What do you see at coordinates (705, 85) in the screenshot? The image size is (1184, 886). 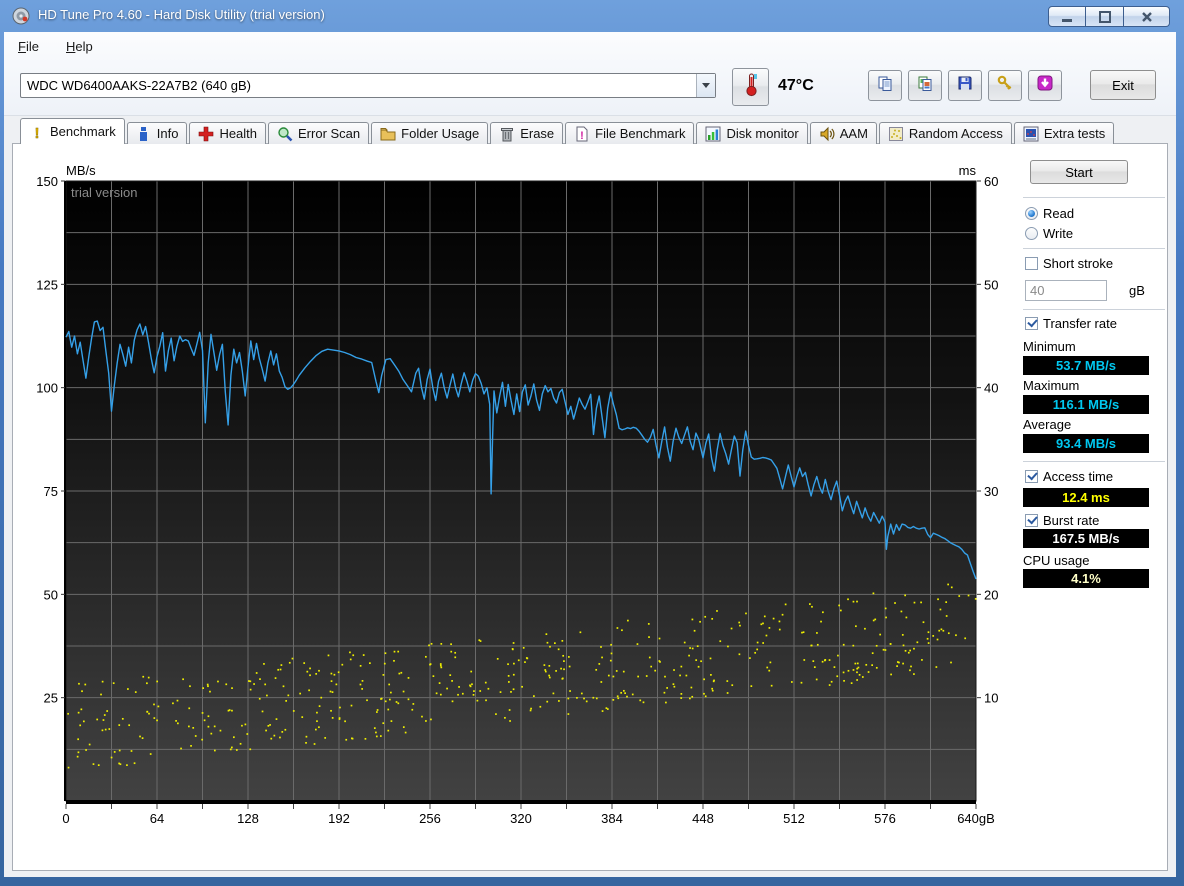 I see `dropdown-arrow-icon` at bounding box center [705, 85].